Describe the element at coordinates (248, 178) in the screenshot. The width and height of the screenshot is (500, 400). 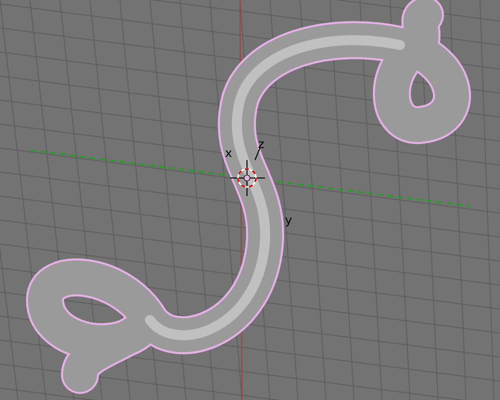
I see `3d-cursor-icon` at that location.